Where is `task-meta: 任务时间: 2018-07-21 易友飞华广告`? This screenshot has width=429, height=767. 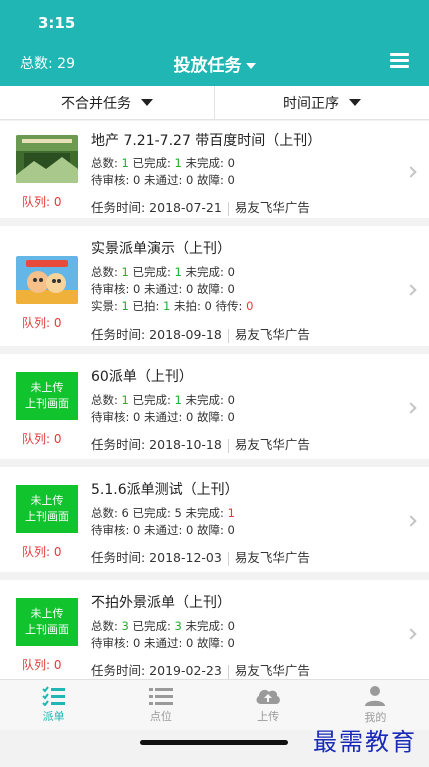 task-meta: 任务时间: 2018-07-21 易友飞华广告 is located at coordinates (200, 206).